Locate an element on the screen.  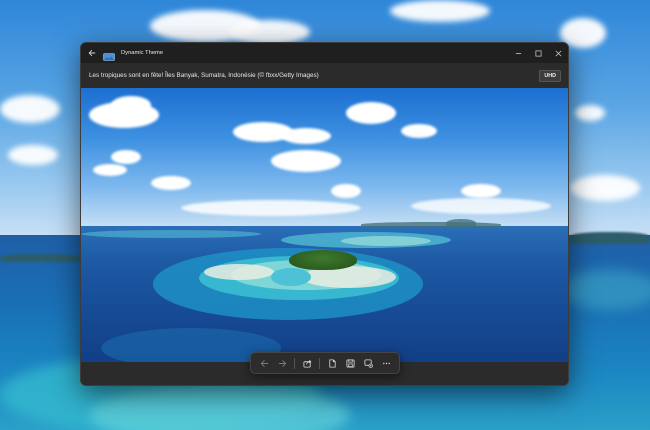
title-bar: Dynamic Theme is located at coordinates (324, 53).